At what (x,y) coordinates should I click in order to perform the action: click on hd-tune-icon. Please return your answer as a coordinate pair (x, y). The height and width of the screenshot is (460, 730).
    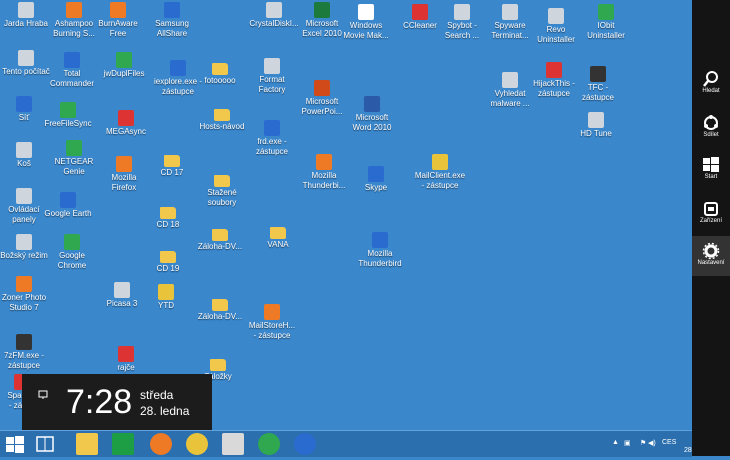
    Looking at the image, I should click on (596, 120).